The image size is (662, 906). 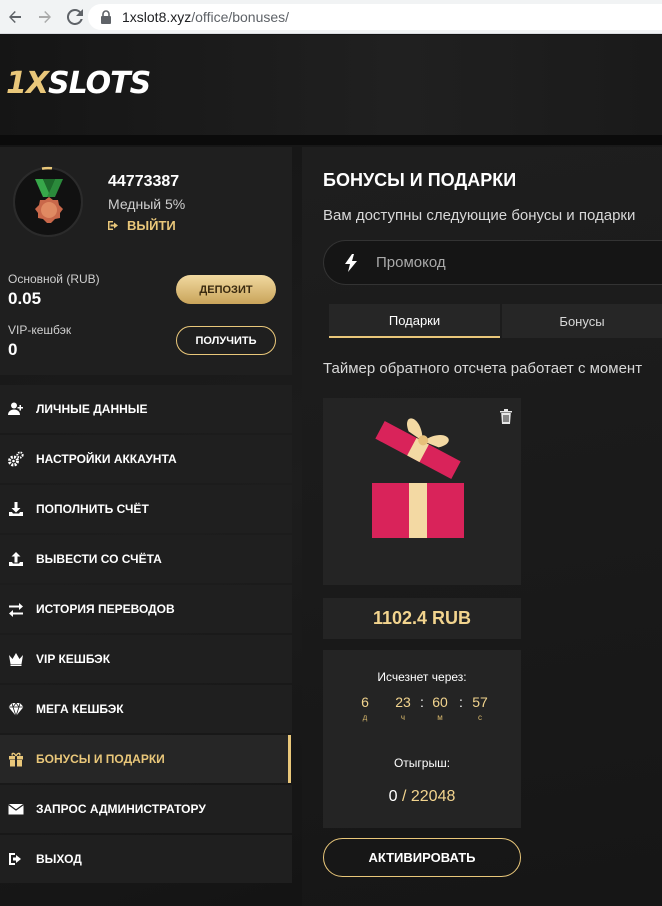 I want to click on tabs: Подарки Бонусы, so click(x=495, y=321).